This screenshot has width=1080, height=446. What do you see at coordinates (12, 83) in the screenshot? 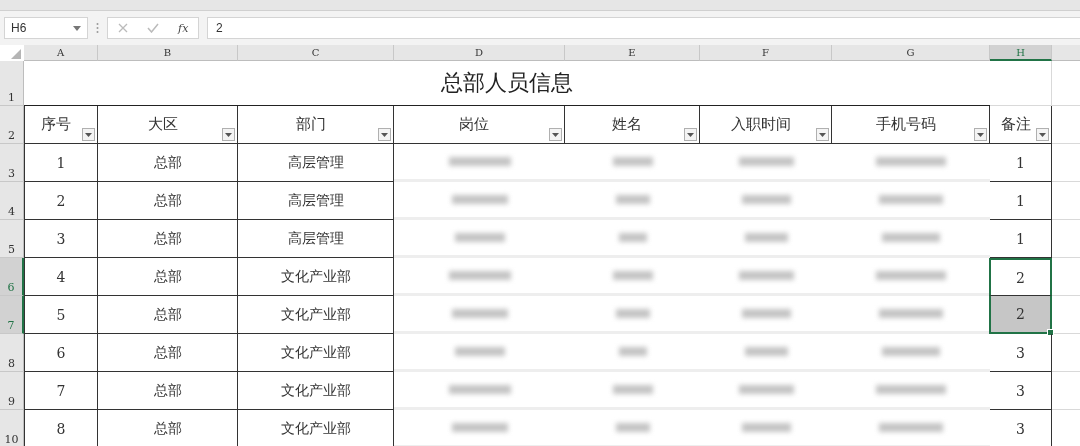
I see `row-header: 1` at bounding box center [12, 83].